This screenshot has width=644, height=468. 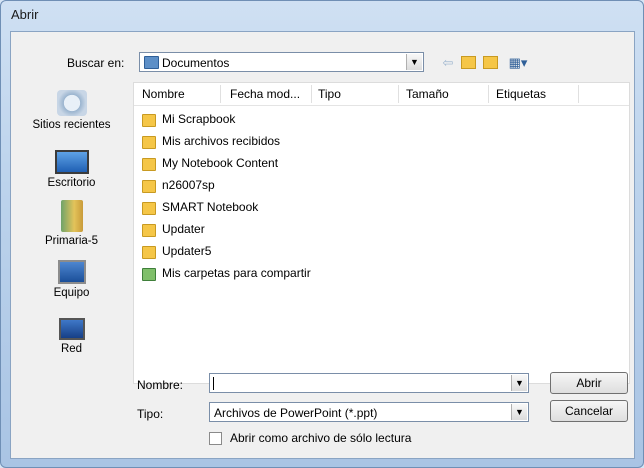 I want to click on column-header-tags: Etiquetas, so click(x=521, y=94).